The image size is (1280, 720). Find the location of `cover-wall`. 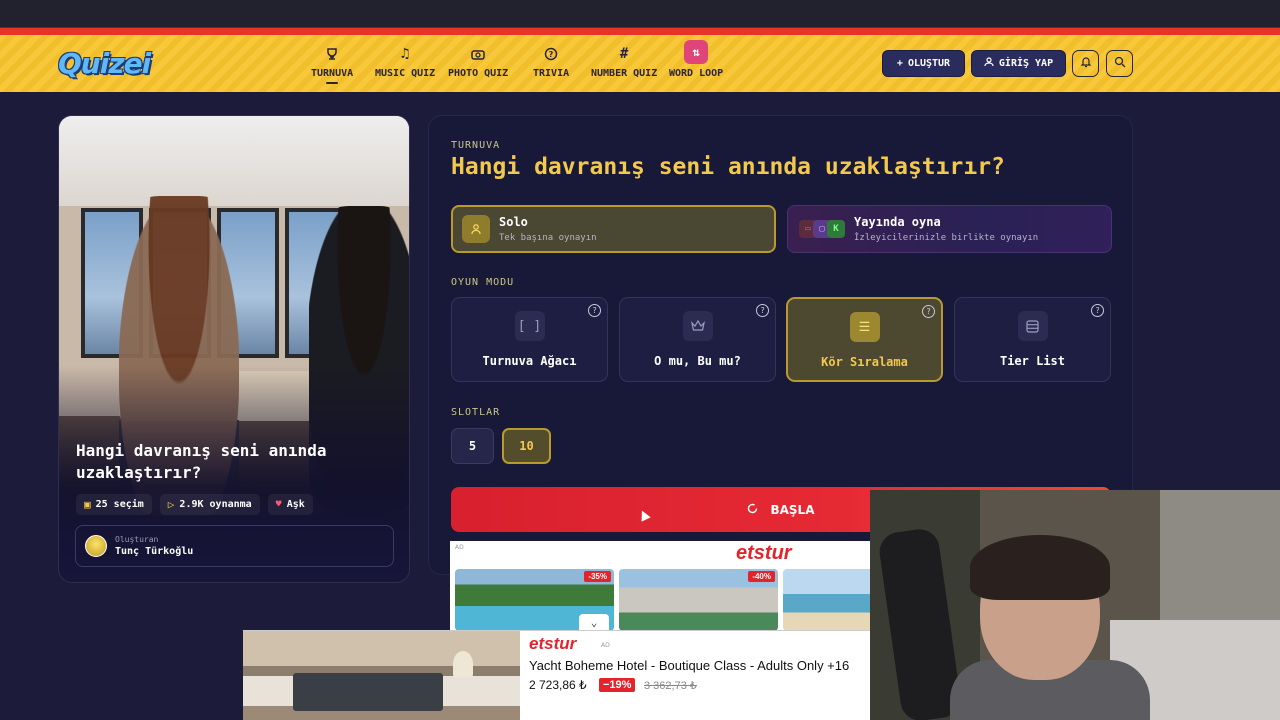

cover-wall is located at coordinates (234, 161).